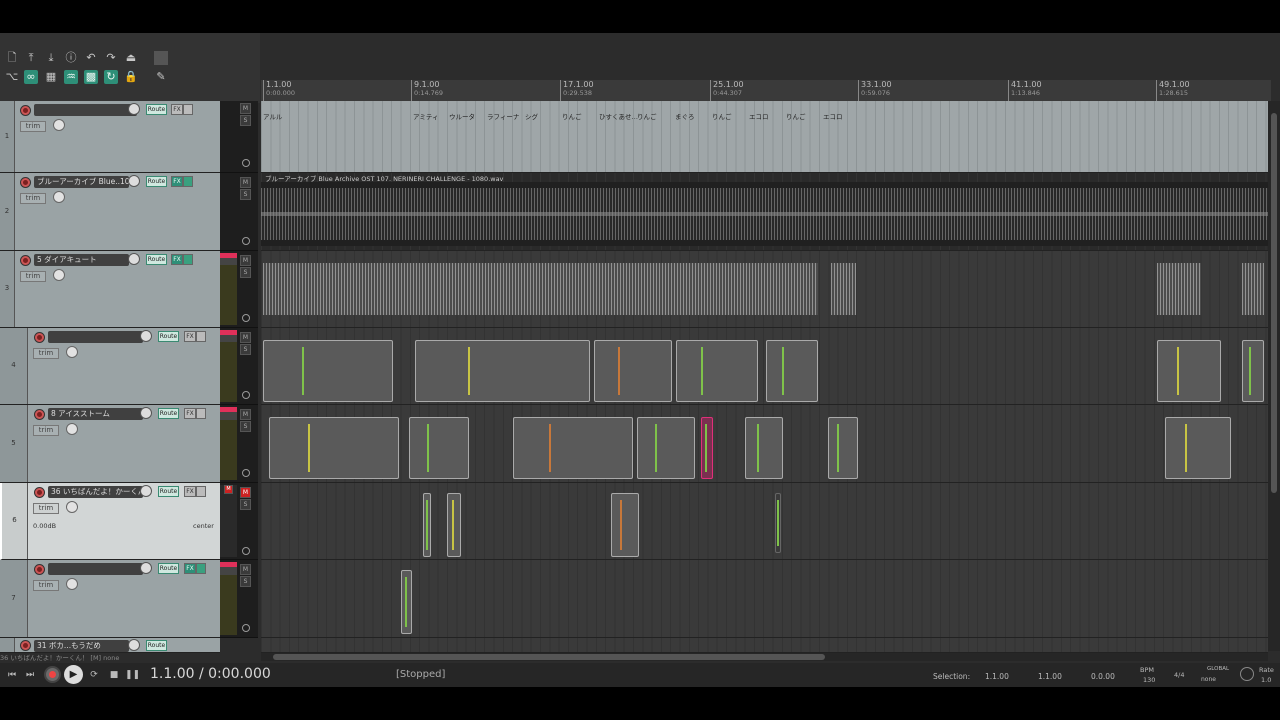  What do you see at coordinates (1149, 680) in the screenshot?
I see `bpm-value: 130` at bounding box center [1149, 680].